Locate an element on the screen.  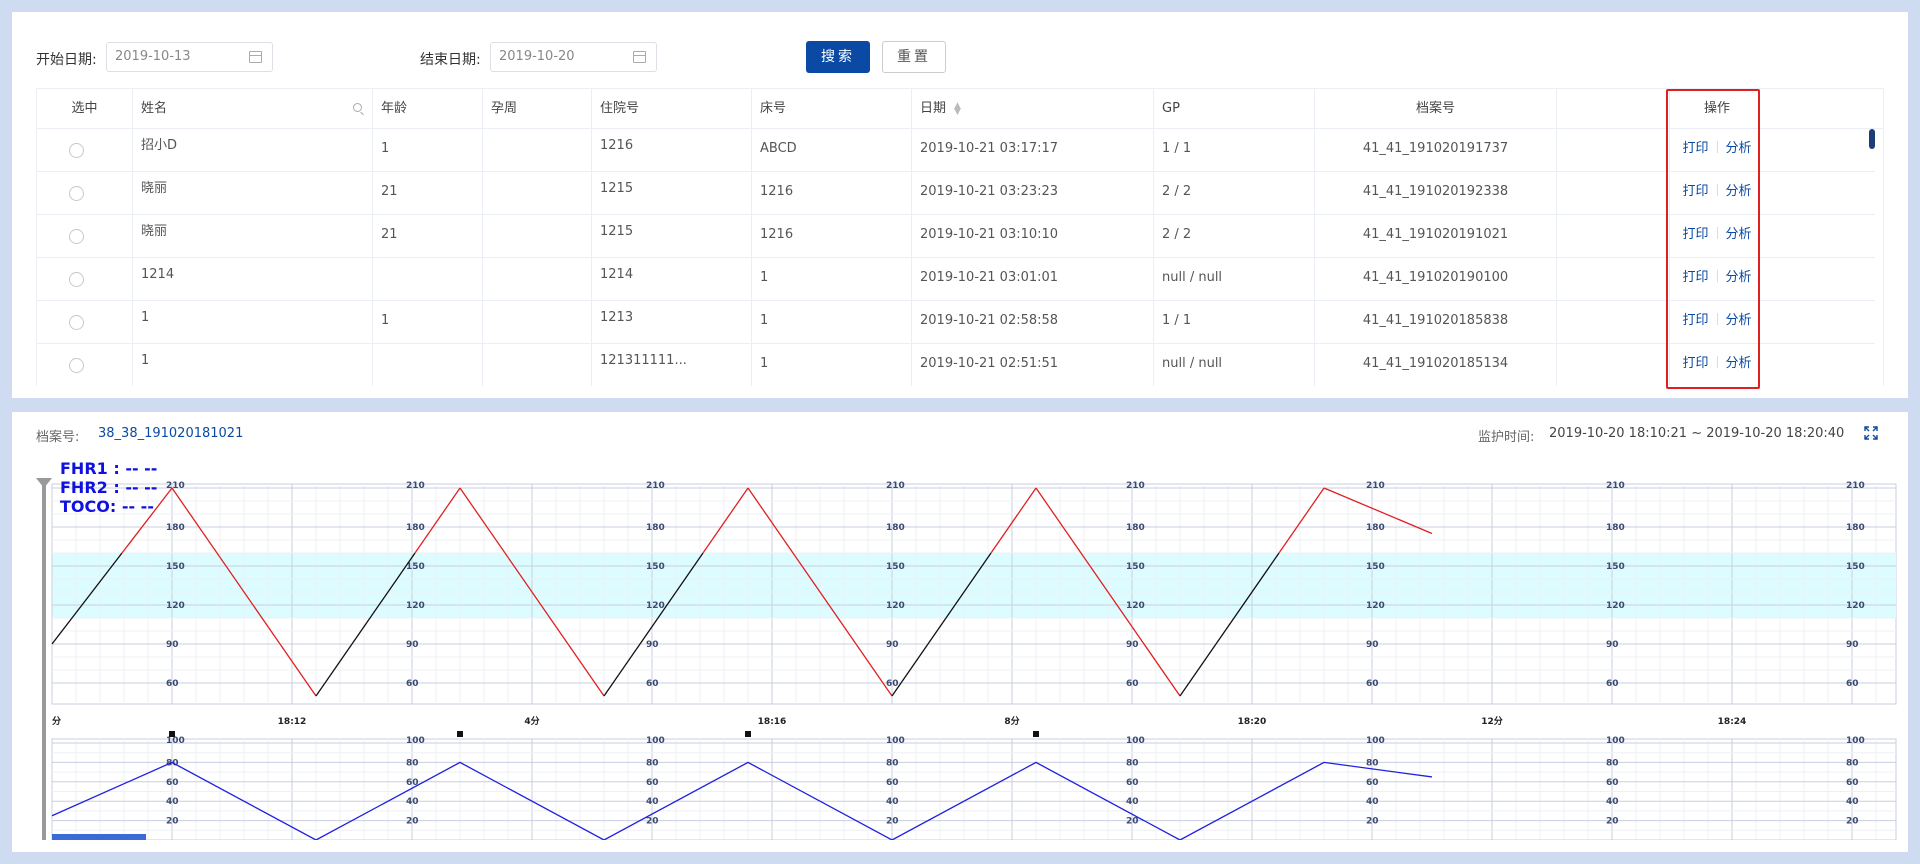
time-label: 18:12 is located at coordinates (292, 722).